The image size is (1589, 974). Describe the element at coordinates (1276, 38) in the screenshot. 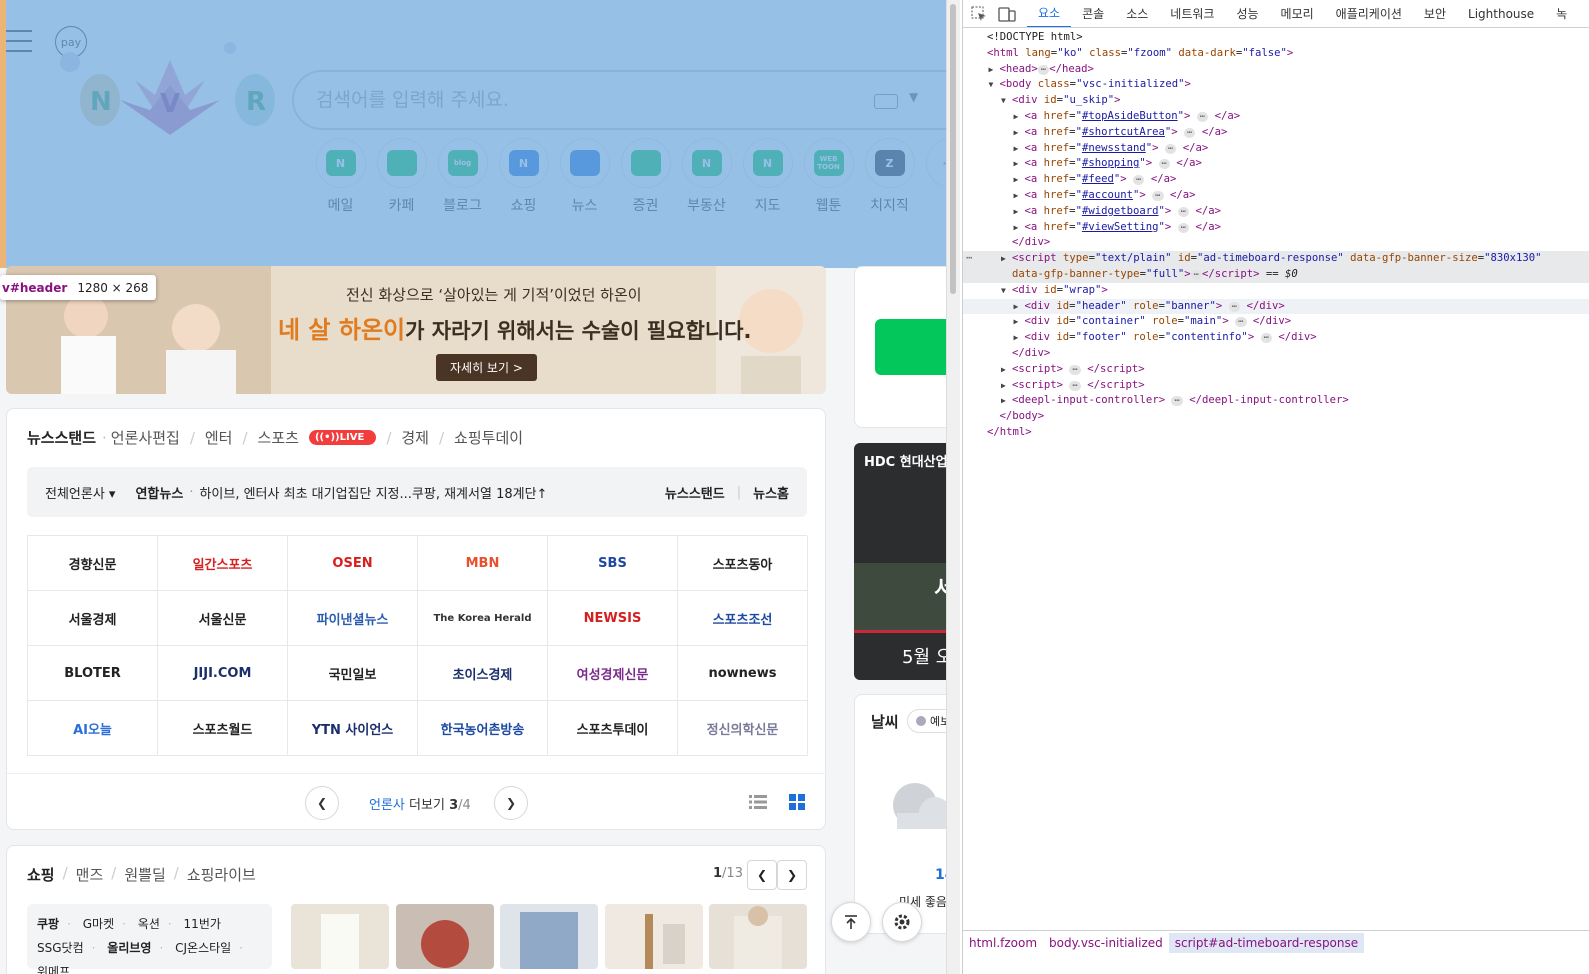

I see `dom-node-line: <!DOCTYPE html>` at that location.